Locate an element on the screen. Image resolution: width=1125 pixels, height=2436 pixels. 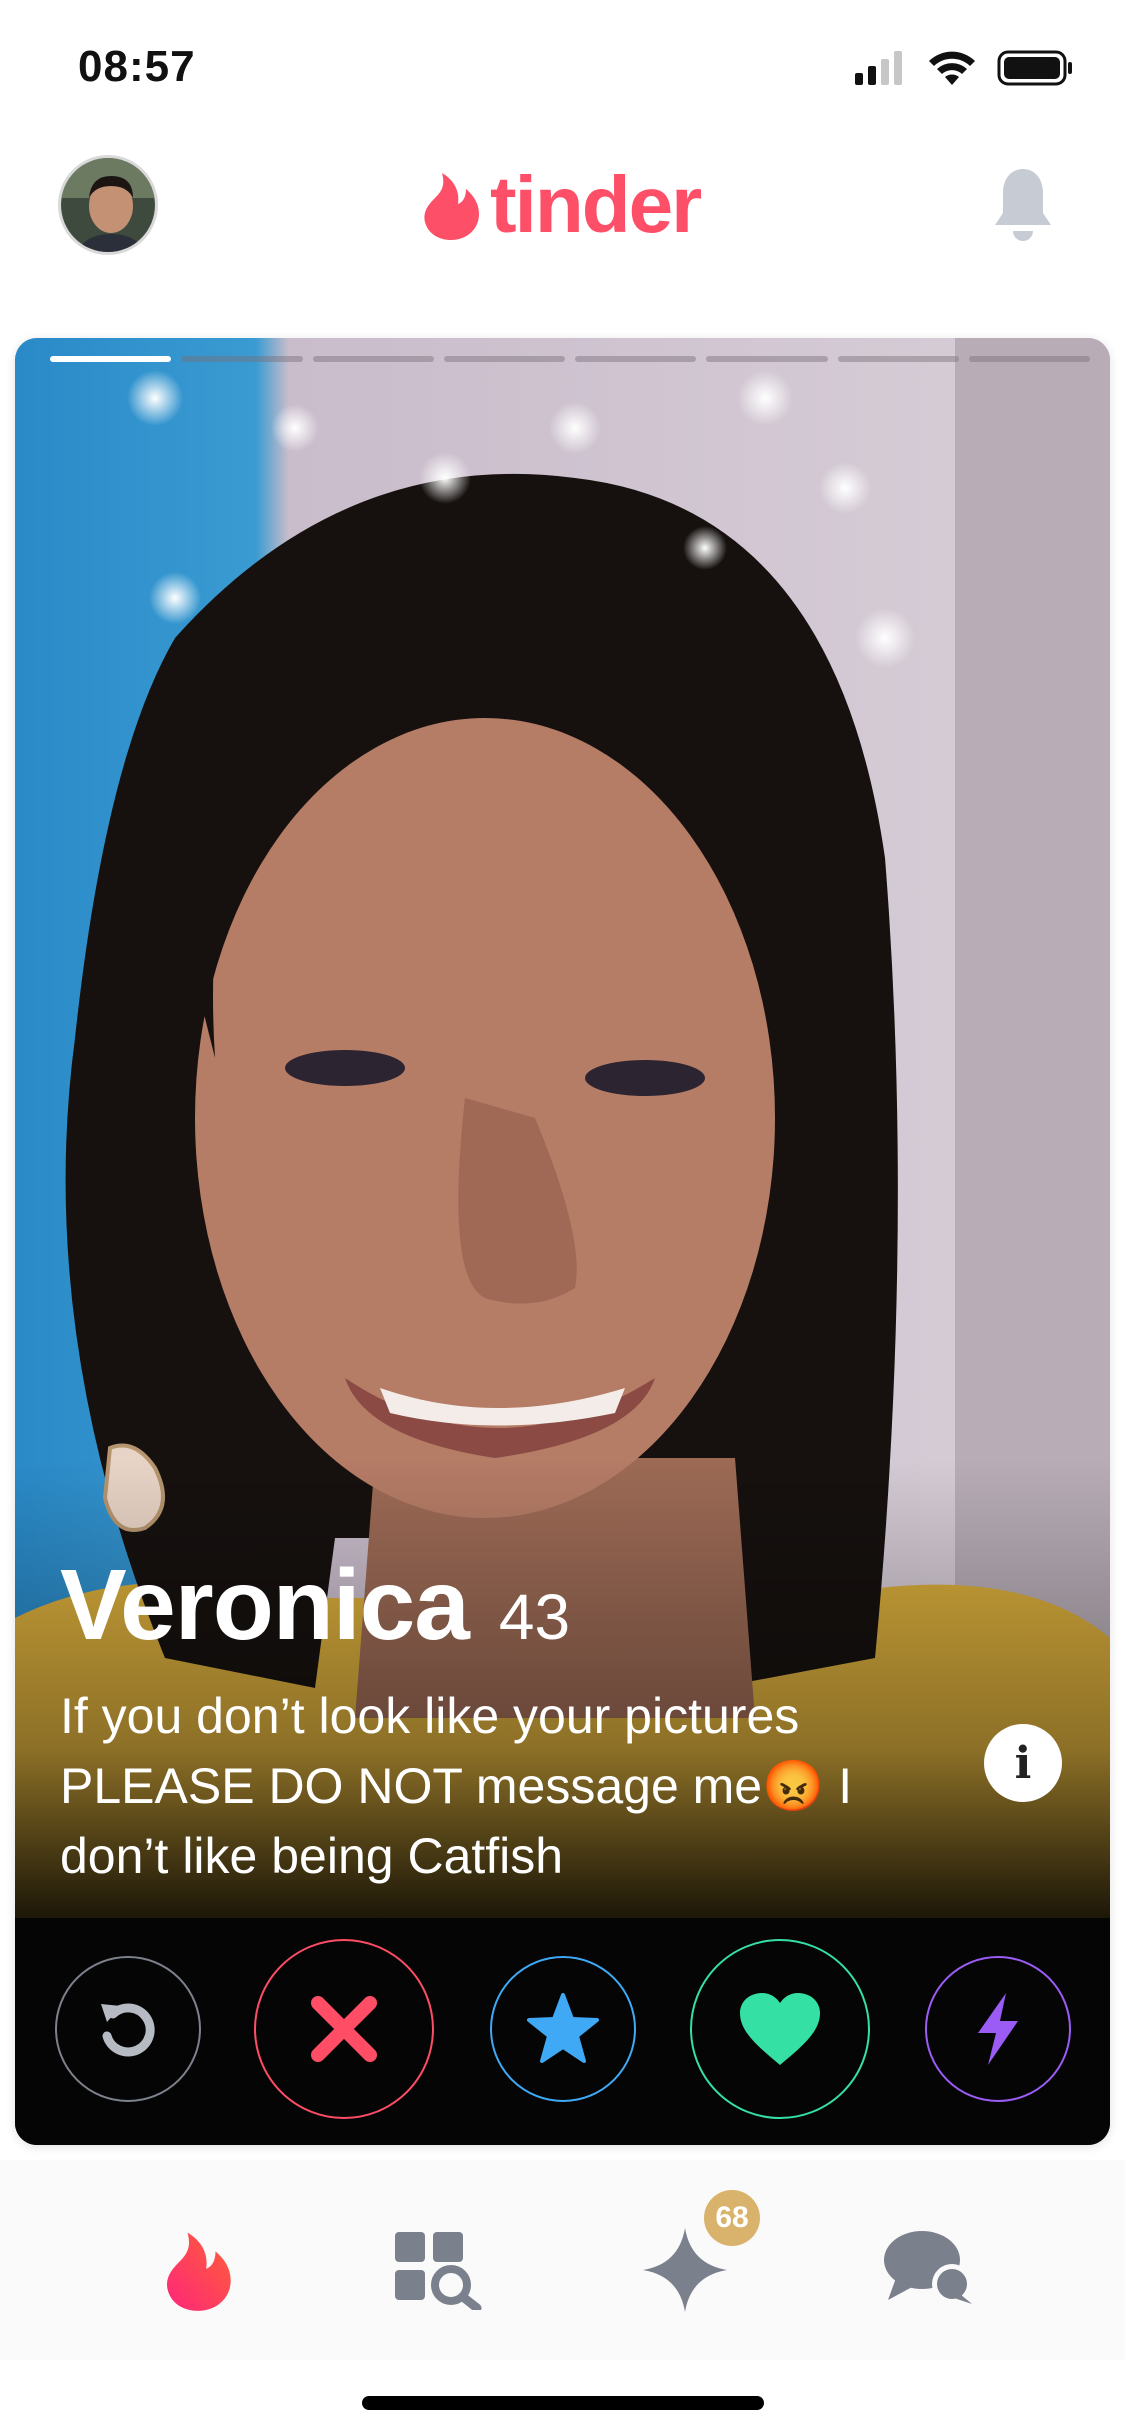
like-button is located at coordinates (780, 2029).